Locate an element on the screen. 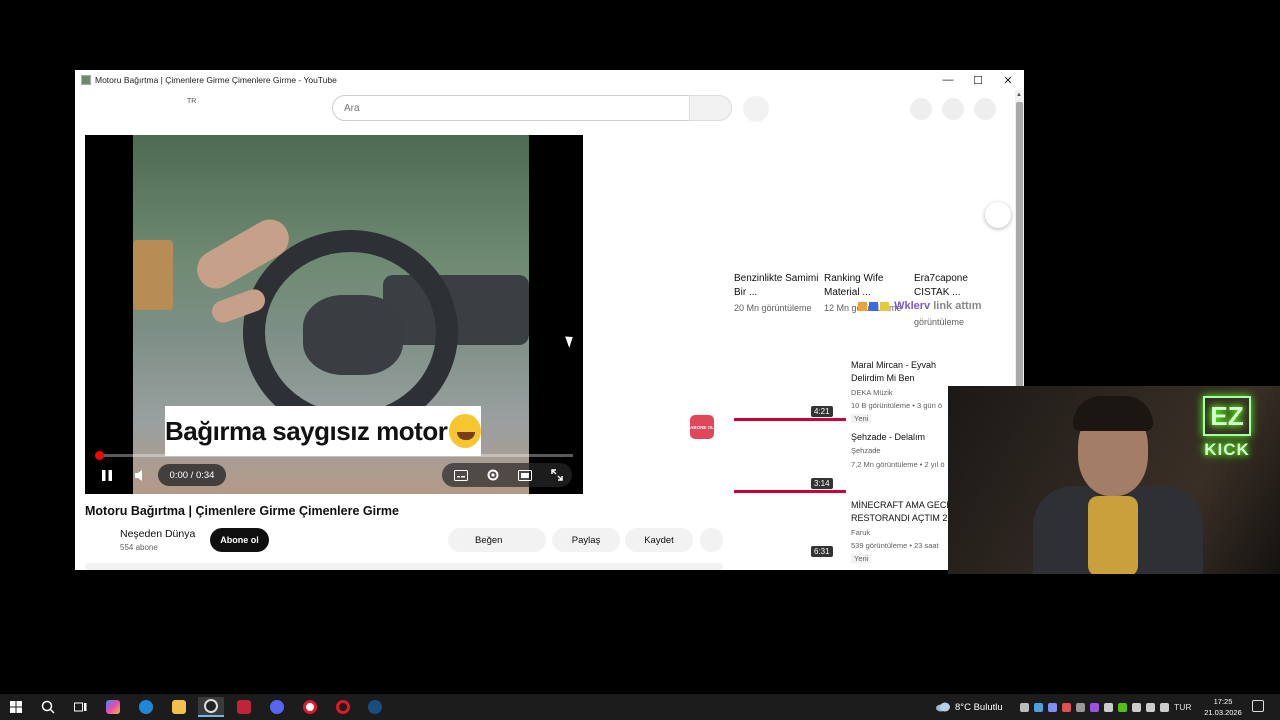 The image size is (1280, 720). side-mirror is located at coordinates (153, 275).